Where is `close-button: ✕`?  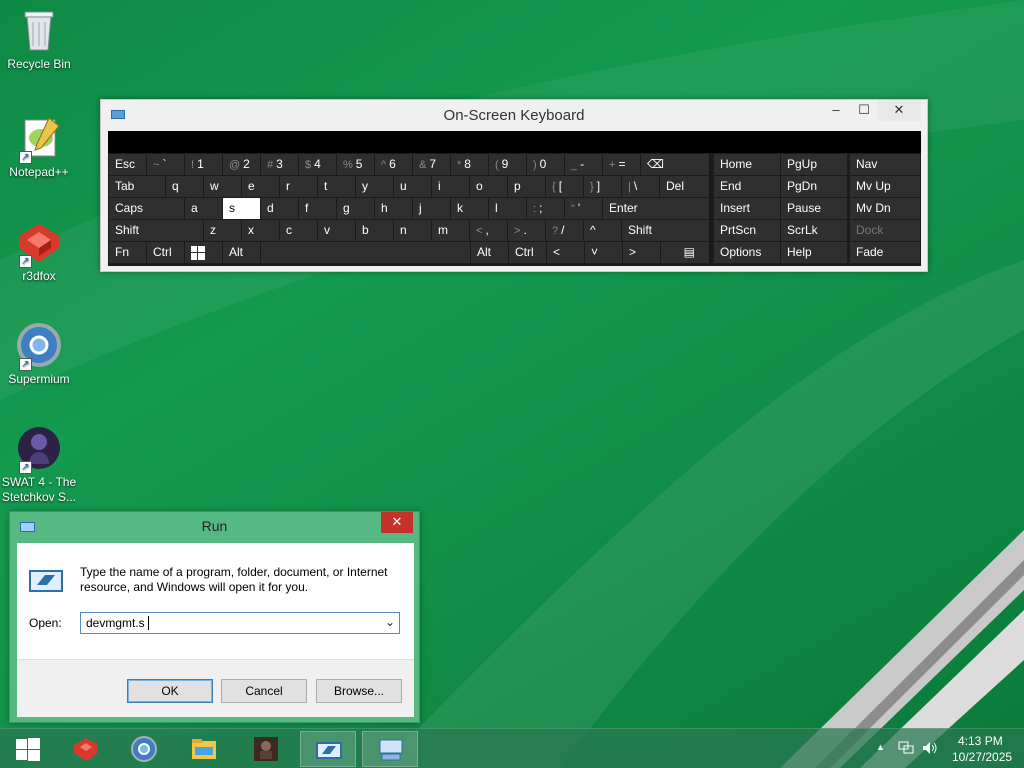
close-button: ✕ is located at coordinates (899, 110).